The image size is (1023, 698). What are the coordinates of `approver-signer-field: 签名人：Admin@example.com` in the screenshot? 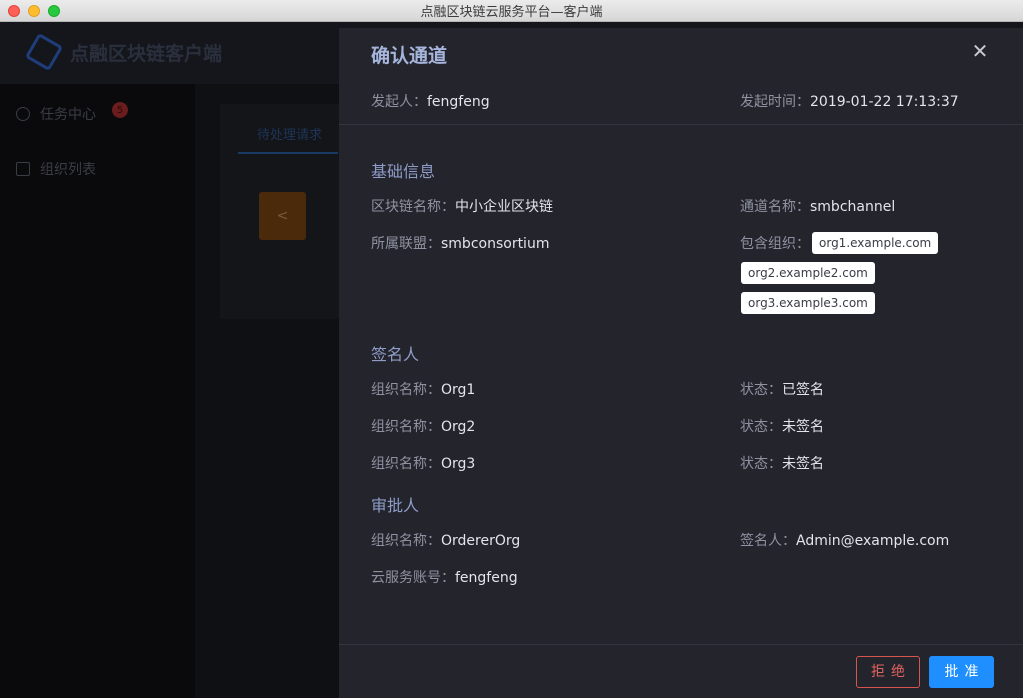 It's located at (844, 540).